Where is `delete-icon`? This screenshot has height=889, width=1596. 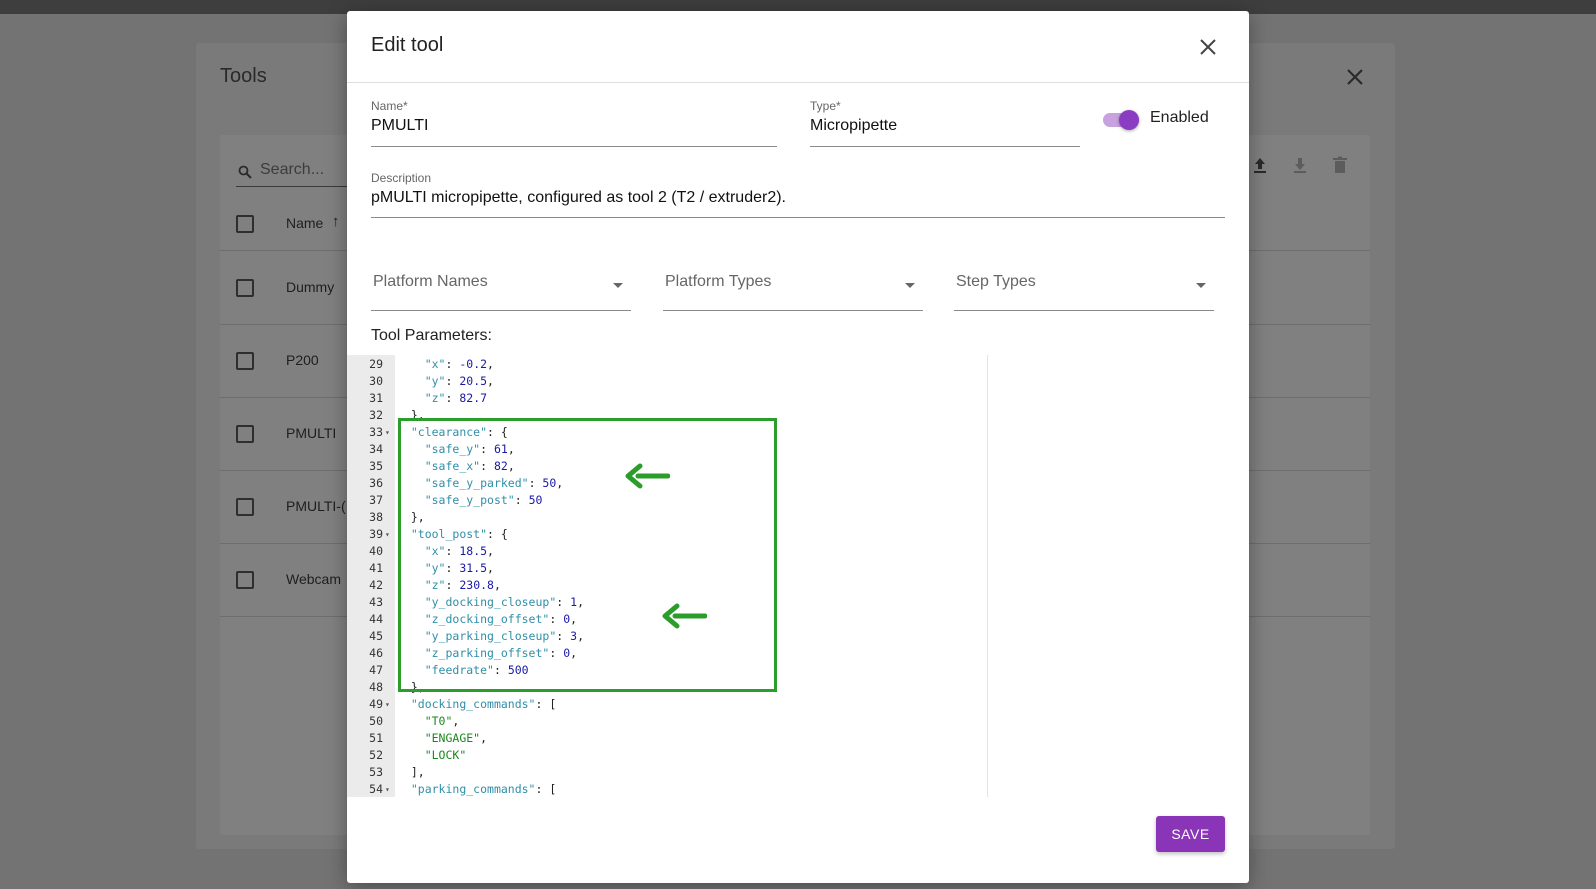
delete-icon is located at coordinates (1340, 165).